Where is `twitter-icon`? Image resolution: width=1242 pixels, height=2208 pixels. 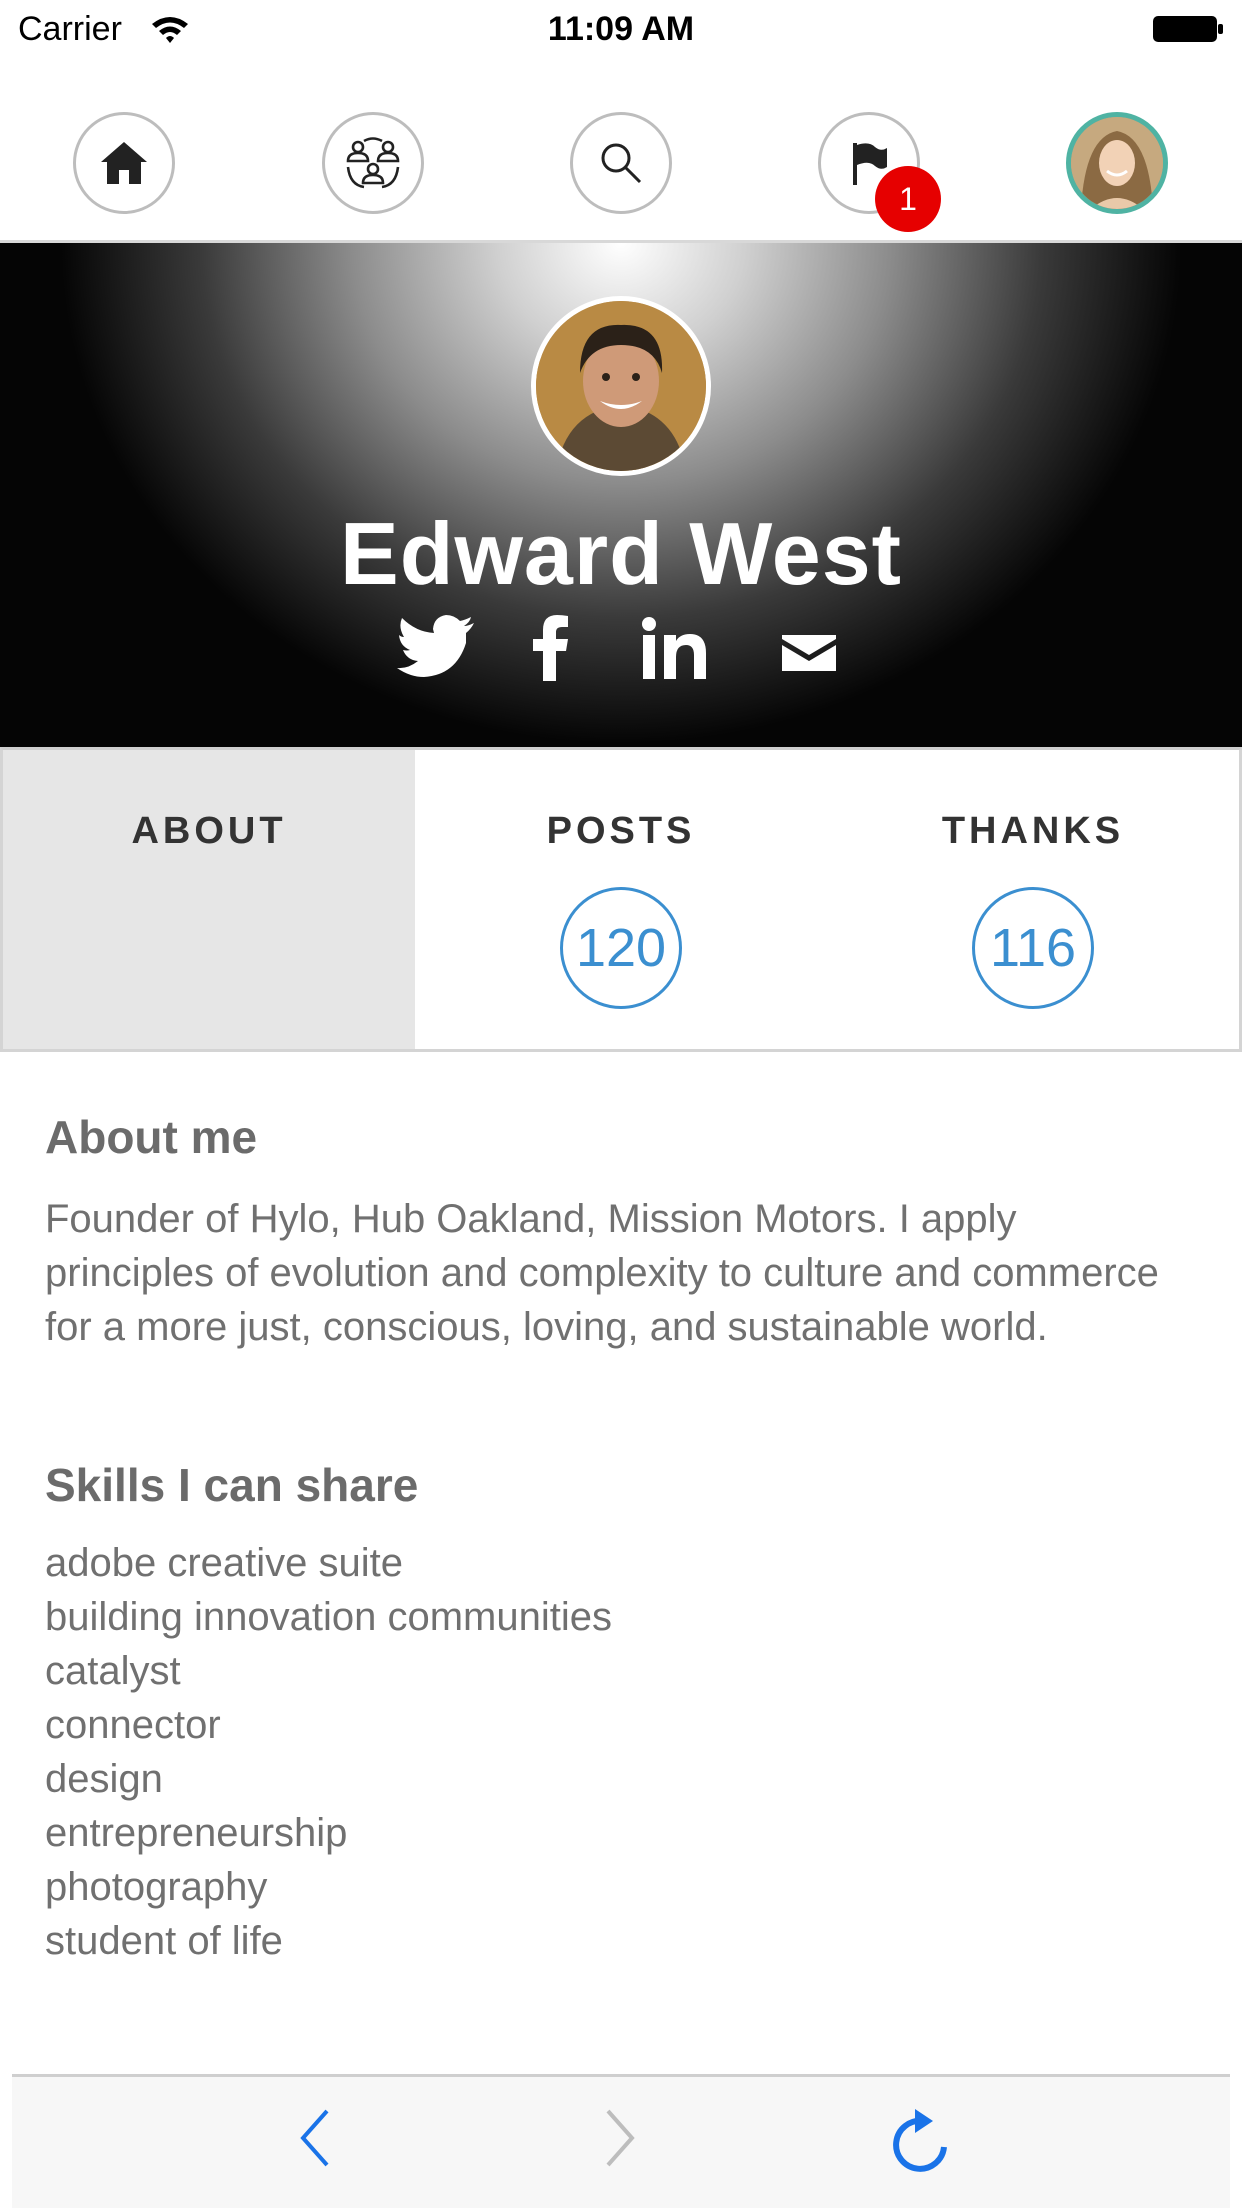 twitter-icon is located at coordinates (436, 647).